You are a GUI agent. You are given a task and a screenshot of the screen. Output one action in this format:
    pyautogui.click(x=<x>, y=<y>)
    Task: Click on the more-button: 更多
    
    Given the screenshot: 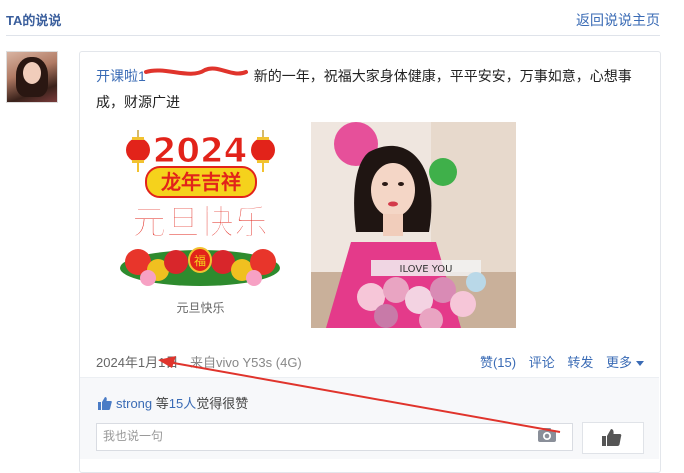 What is the action you would take?
    pyautogui.click(x=625, y=362)
    